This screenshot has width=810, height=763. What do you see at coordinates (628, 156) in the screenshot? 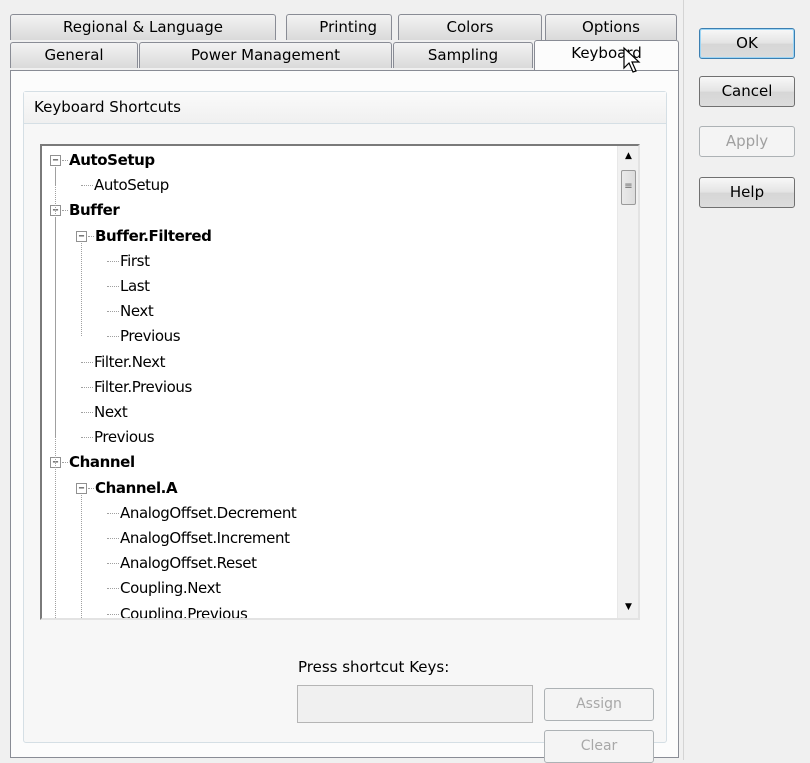
I see `arrow-up-icon: ▲` at bounding box center [628, 156].